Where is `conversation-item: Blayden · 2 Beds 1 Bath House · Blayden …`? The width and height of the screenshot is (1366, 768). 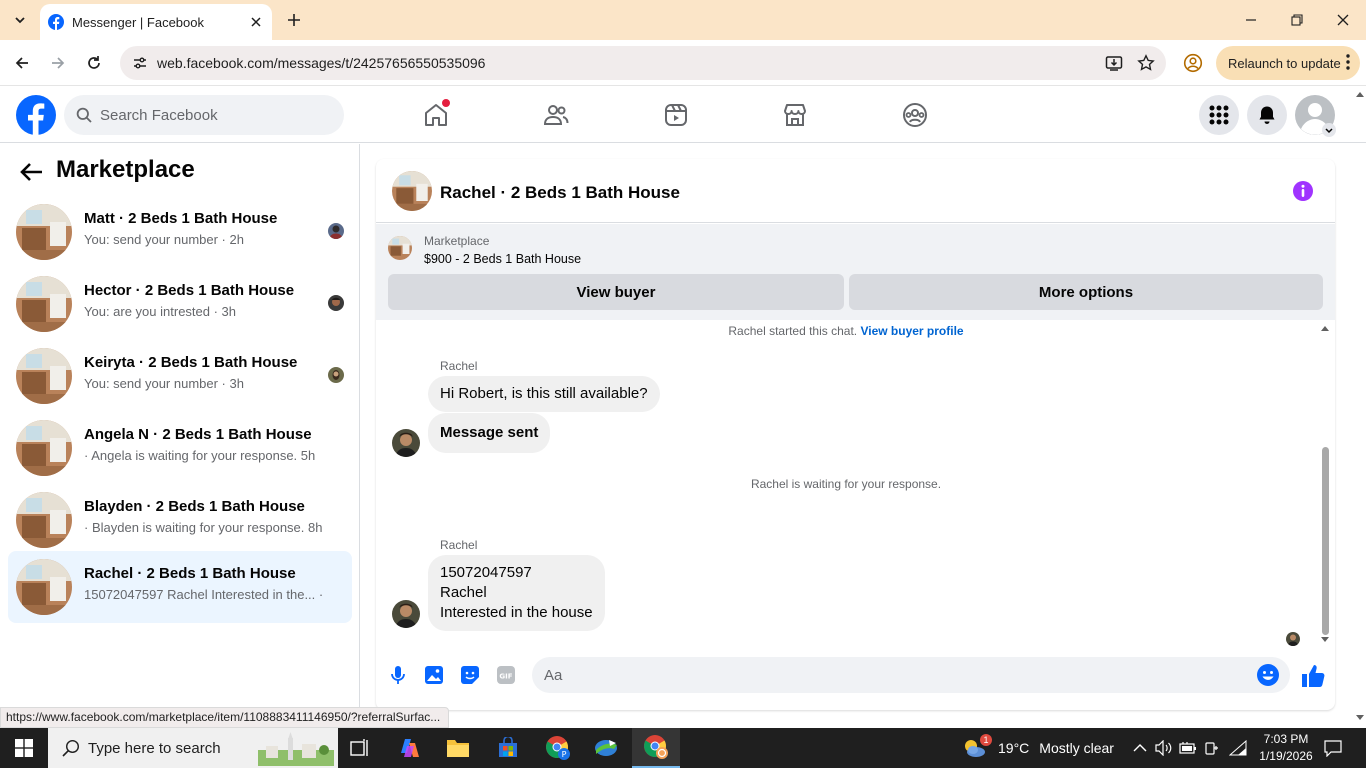 conversation-item: Blayden · 2 Beds 1 Bath House · Blayden … is located at coordinates (180, 520).